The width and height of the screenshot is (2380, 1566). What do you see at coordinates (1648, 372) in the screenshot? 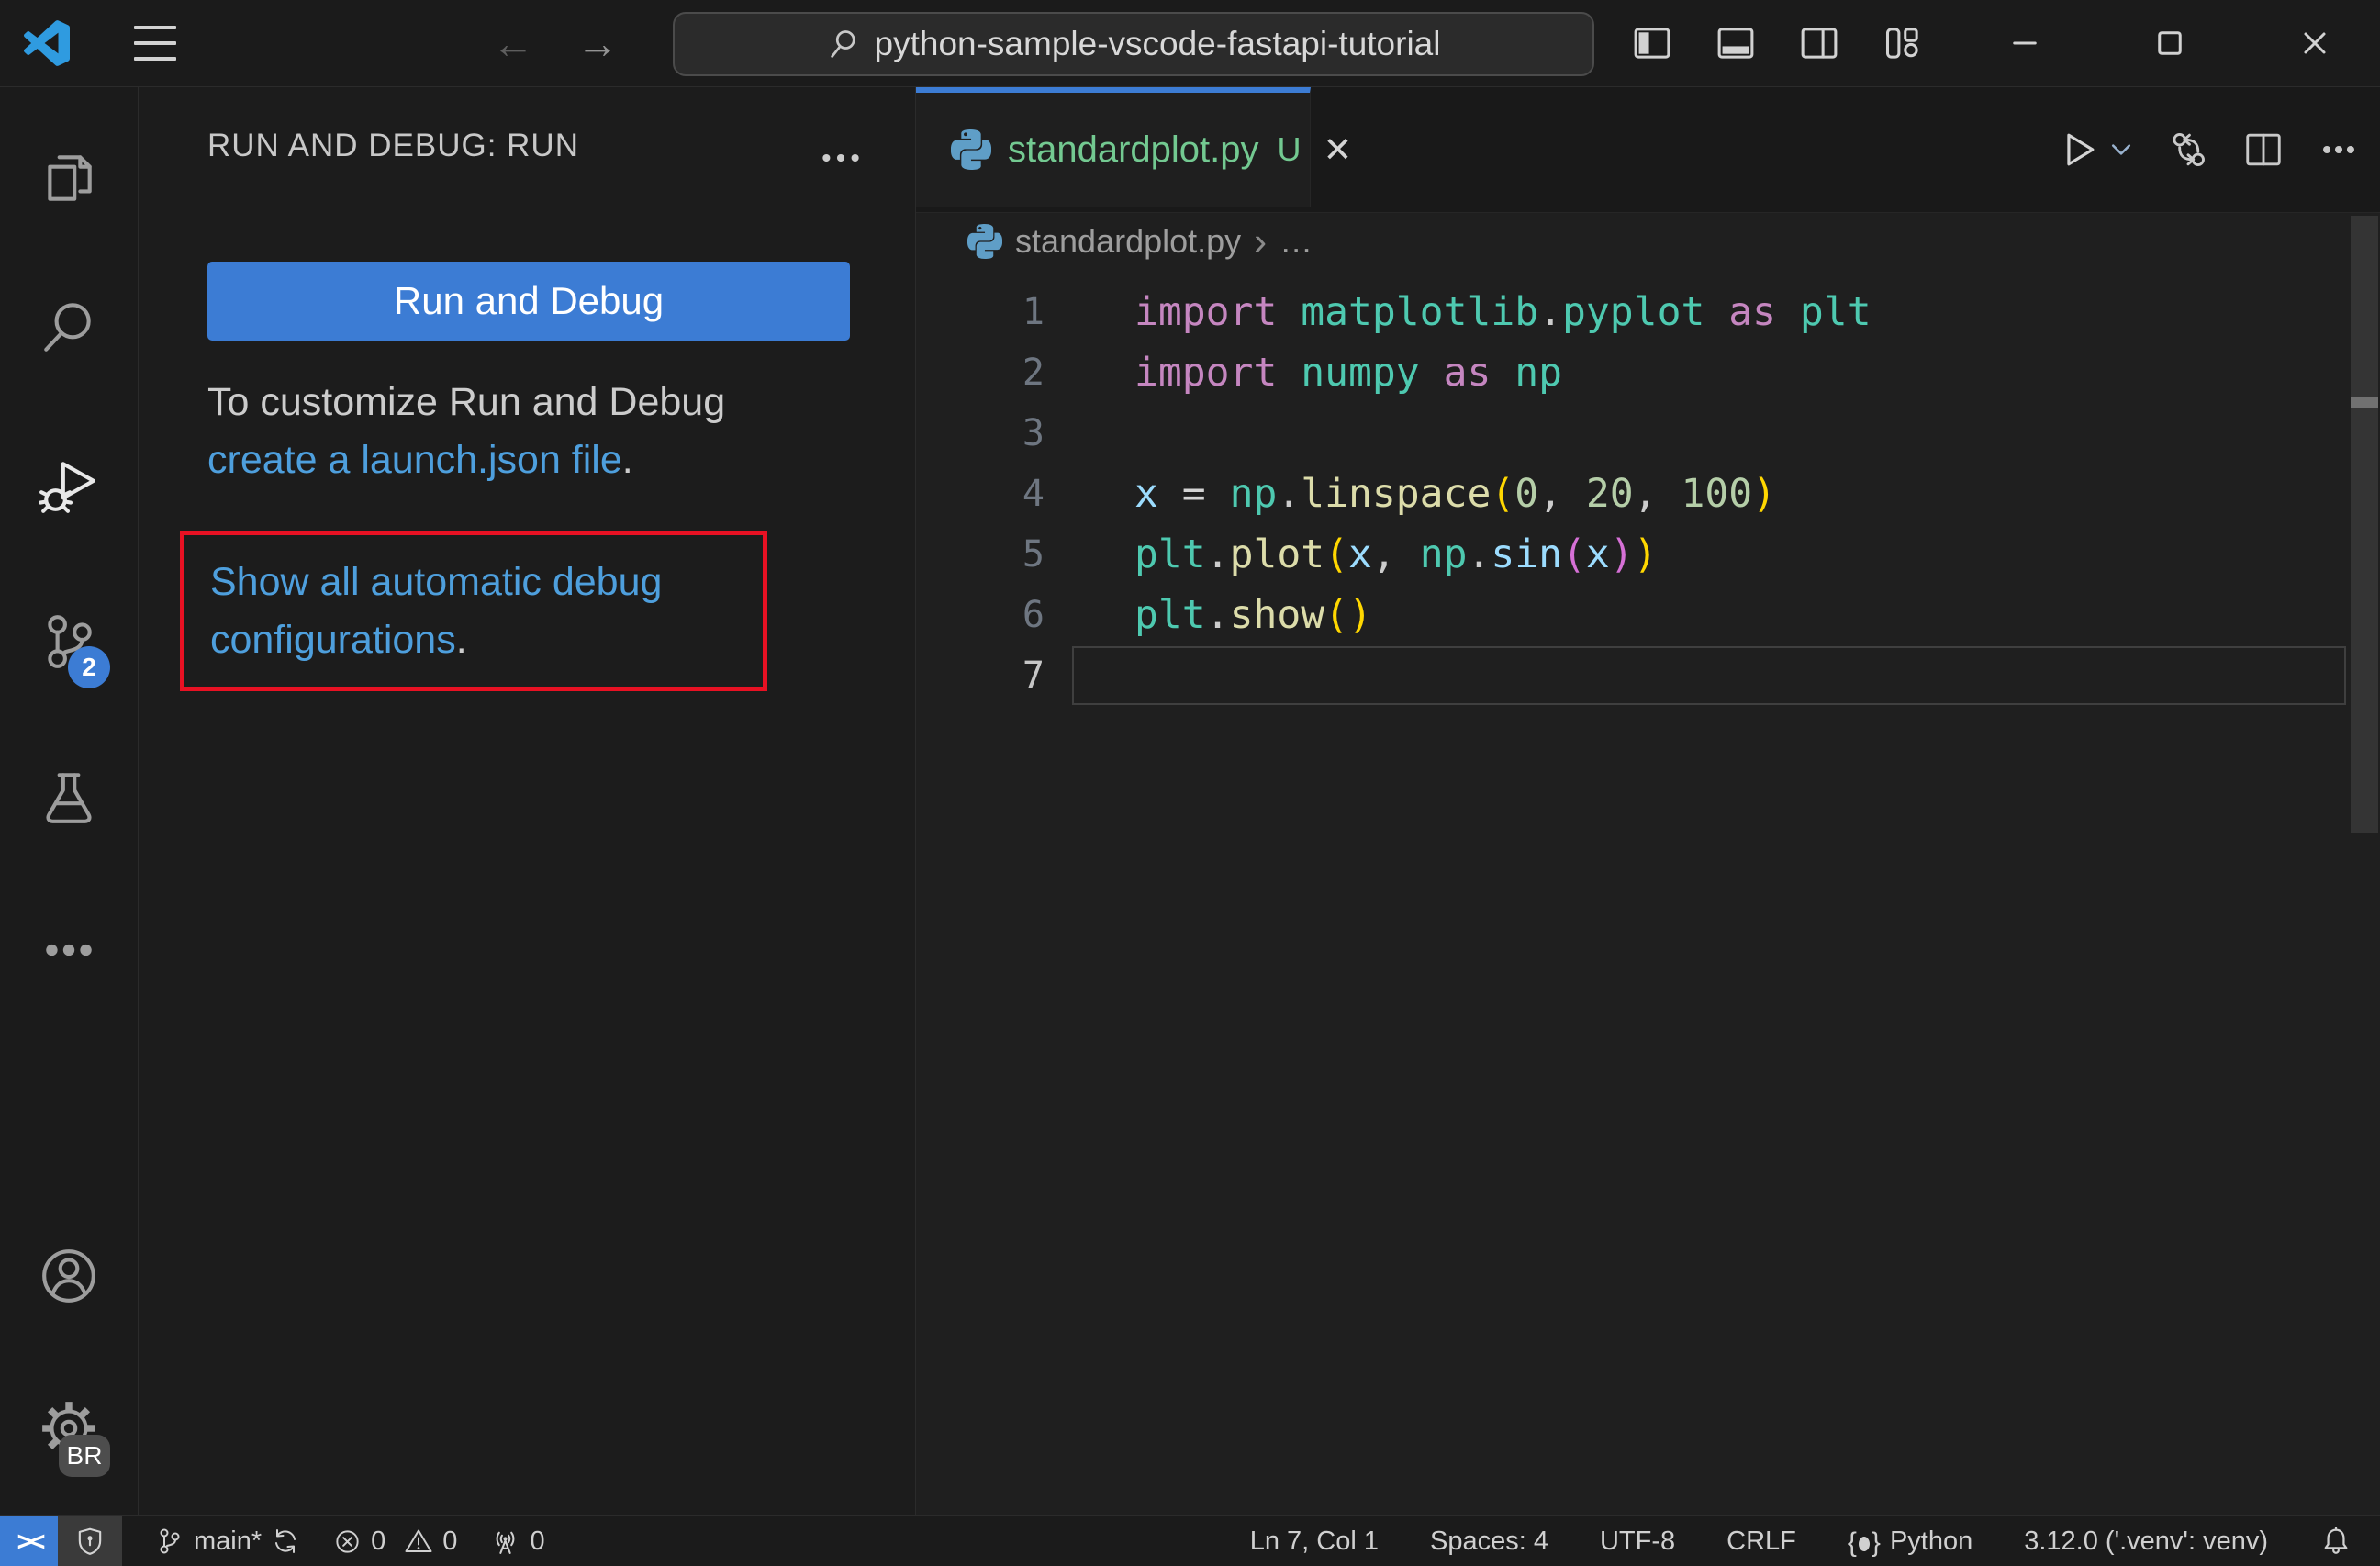
I see `code-line-2: 2 import numpy as np` at bounding box center [1648, 372].